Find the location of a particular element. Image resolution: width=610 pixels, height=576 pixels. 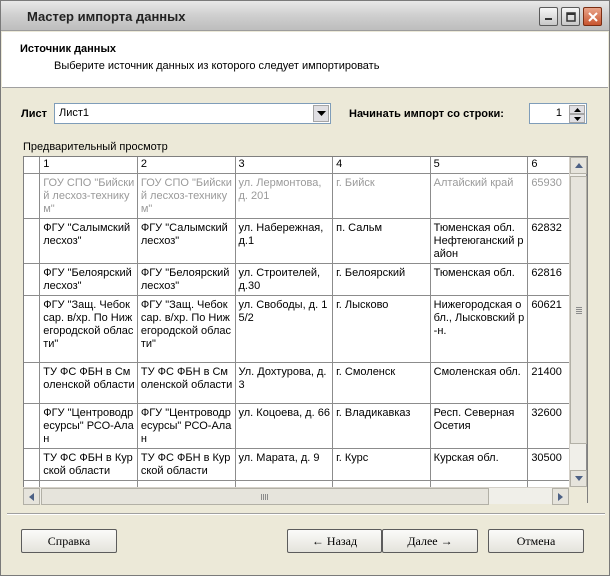

stepper-down-button is located at coordinates (577, 118).